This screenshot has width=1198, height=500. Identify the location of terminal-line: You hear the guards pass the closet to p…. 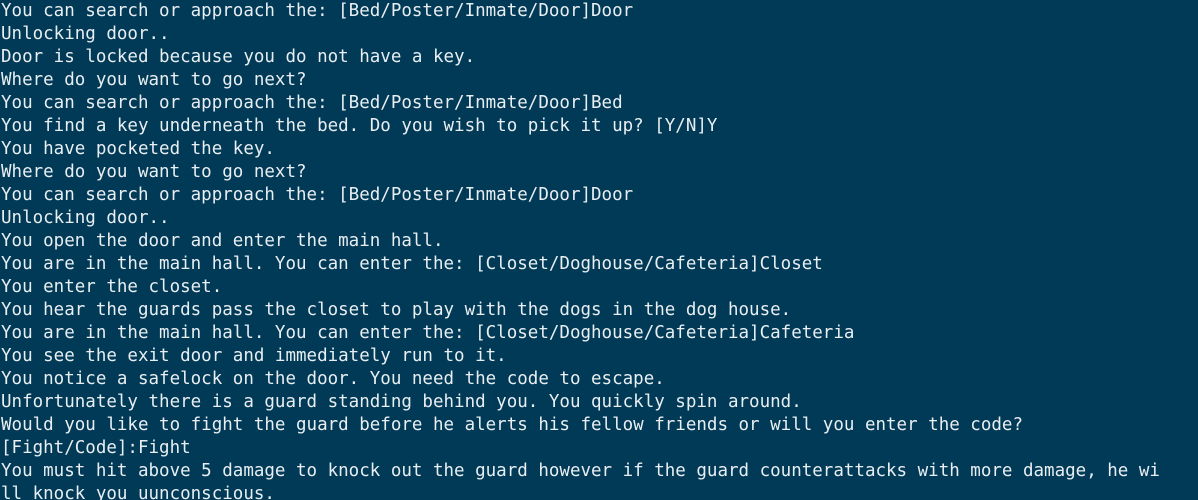
(396, 310).